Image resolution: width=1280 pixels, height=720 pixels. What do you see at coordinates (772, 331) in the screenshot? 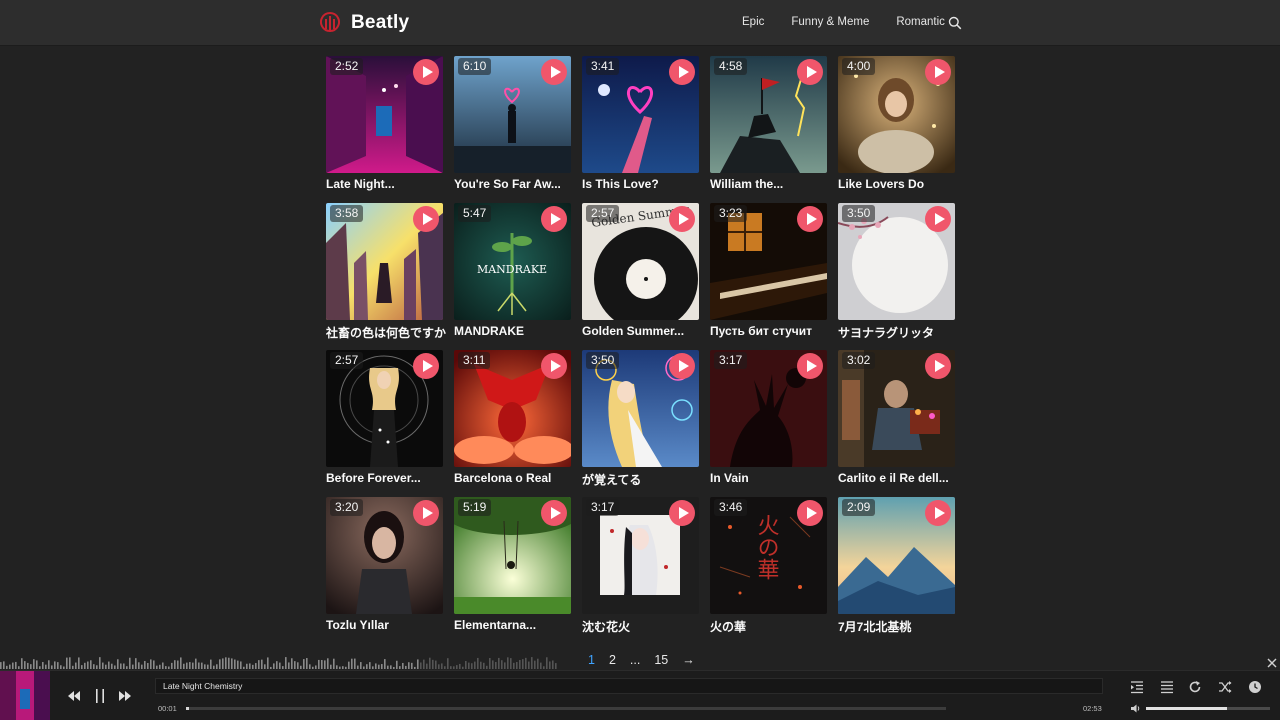
I see `song-title: Пусть бит стучит` at bounding box center [772, 331].